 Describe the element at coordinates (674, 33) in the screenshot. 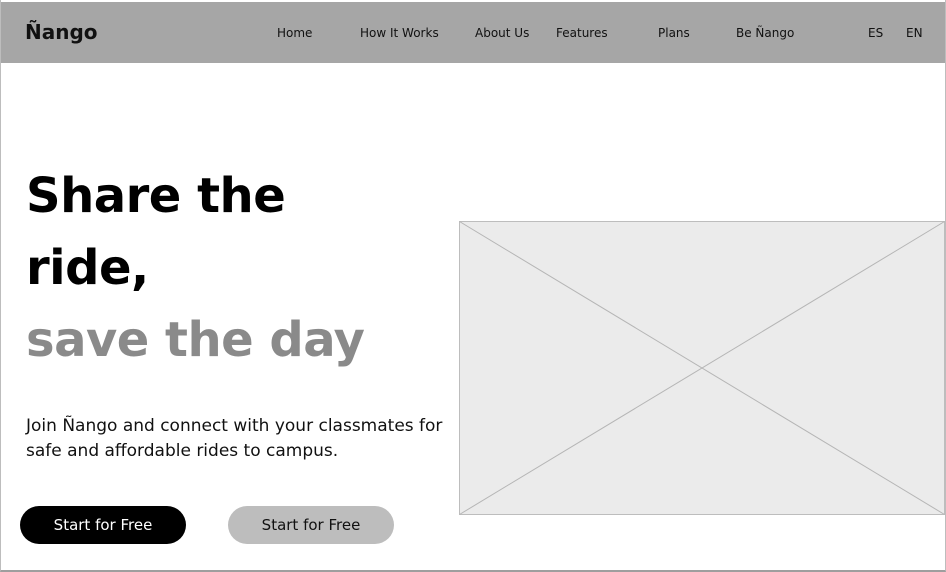

I see `nav-plans: Plans` at that location.